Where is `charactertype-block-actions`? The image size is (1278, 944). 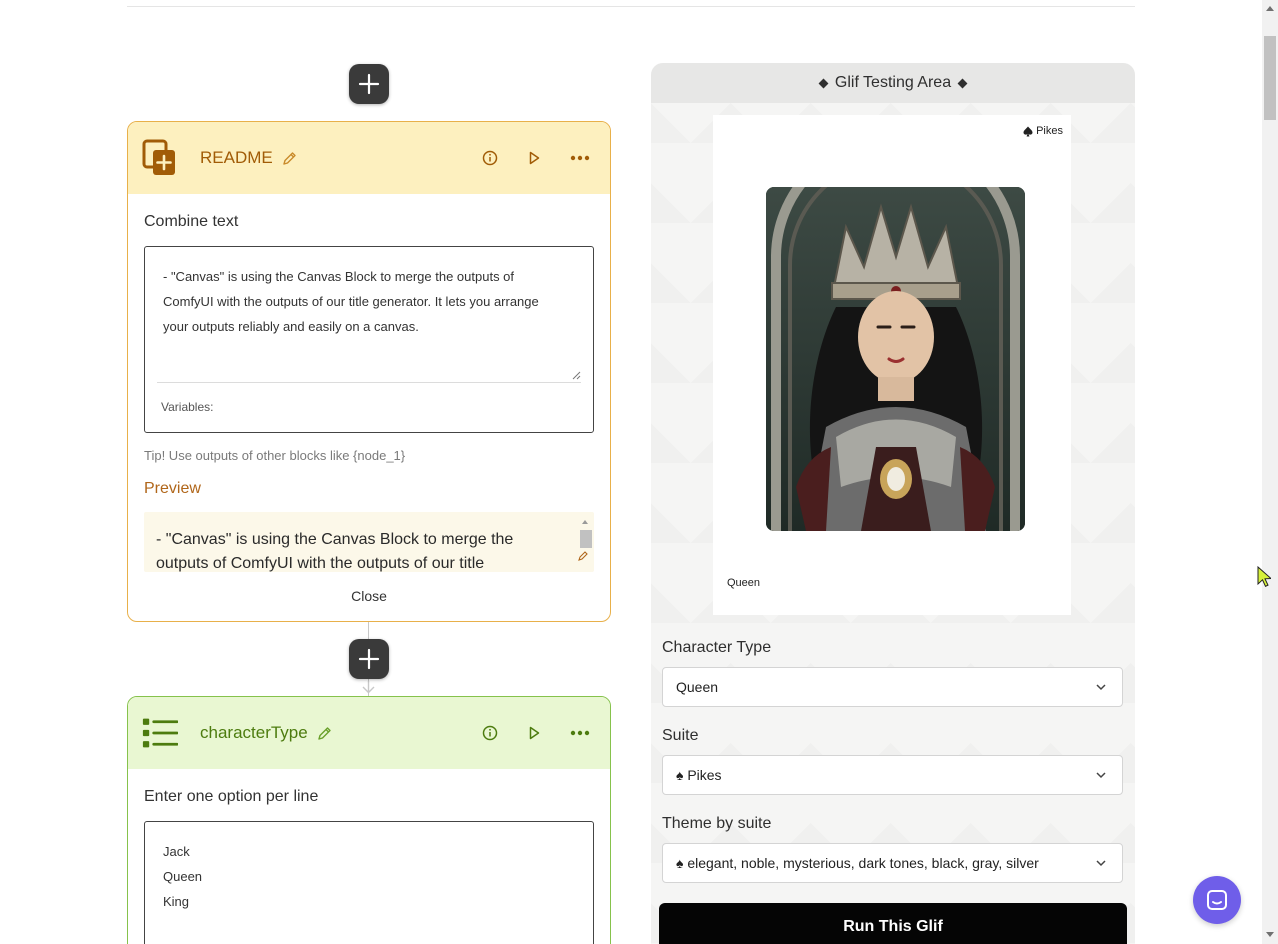 charactertype-block-actions is located at coordinates (536, 733).